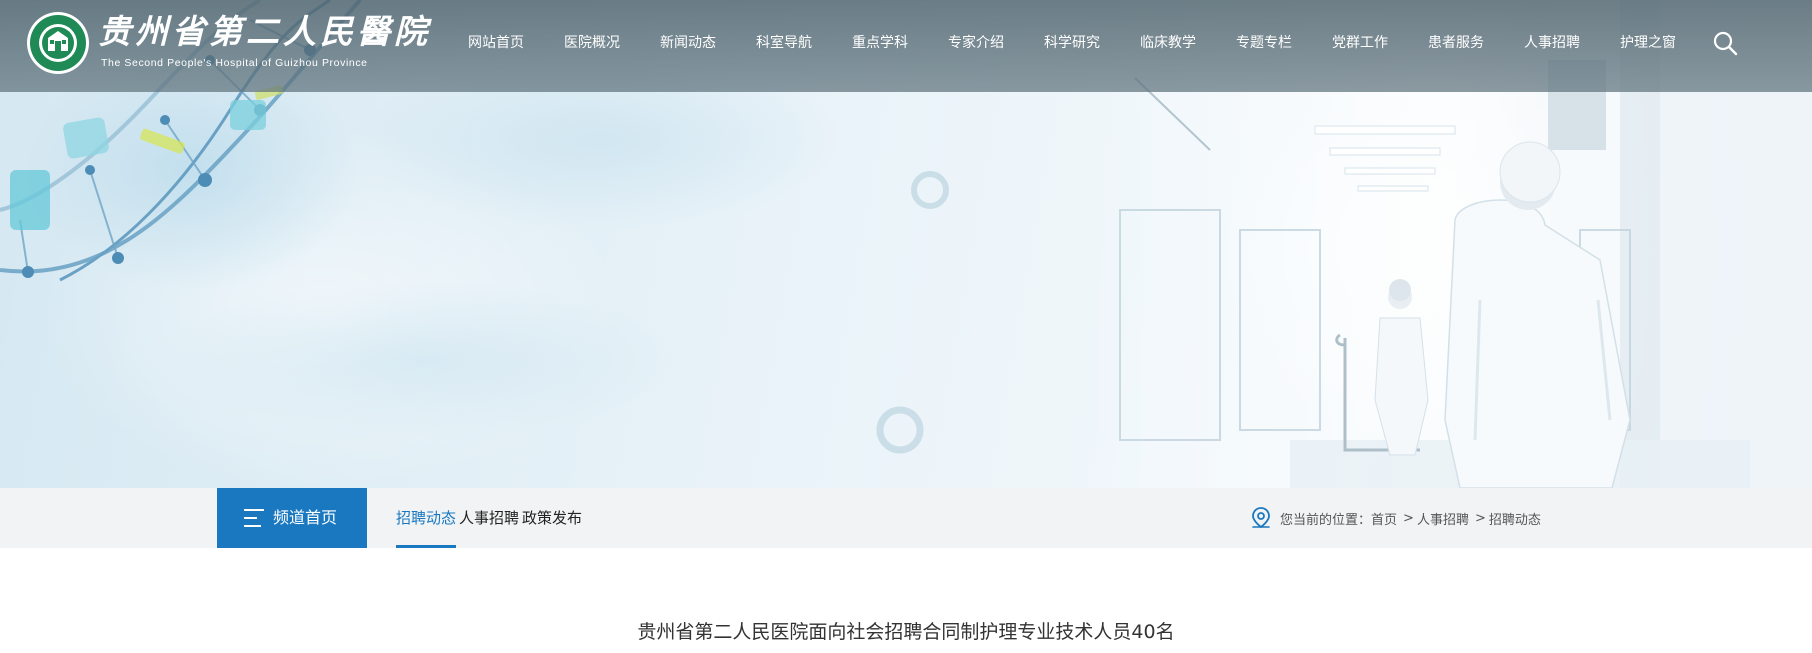 The width and height of the screenshot is (1812, 653). What do you see at coordinates (552, 518) in the screenshot?
I see `tab-policy-release: 政策发布` at bounding box center [552, 518].